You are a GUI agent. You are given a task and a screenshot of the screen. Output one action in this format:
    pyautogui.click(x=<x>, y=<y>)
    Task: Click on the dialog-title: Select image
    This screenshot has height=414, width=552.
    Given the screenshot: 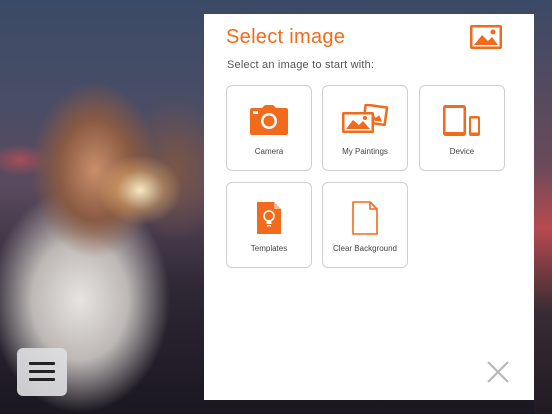 What is the action you would take?
    pyautogui.click(x=286, y=37)
    